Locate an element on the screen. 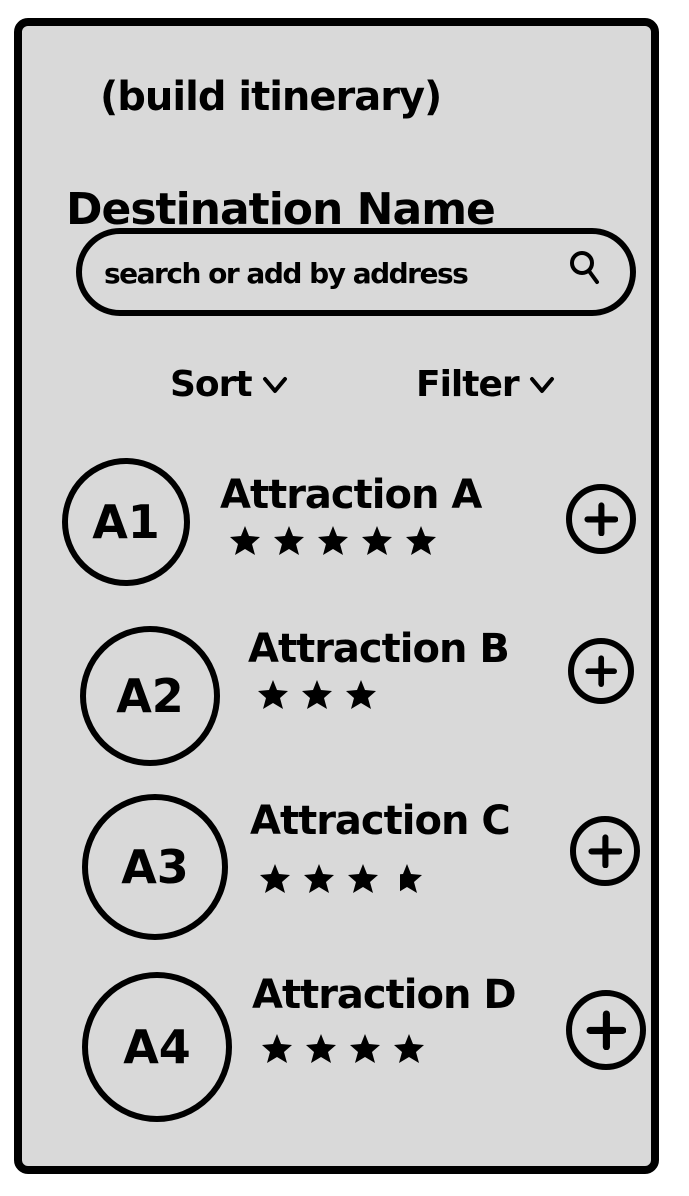 The height and width of the screenshot is (1196, 689). list-item: A2 Attraction B is located at coordinates (347, 701).